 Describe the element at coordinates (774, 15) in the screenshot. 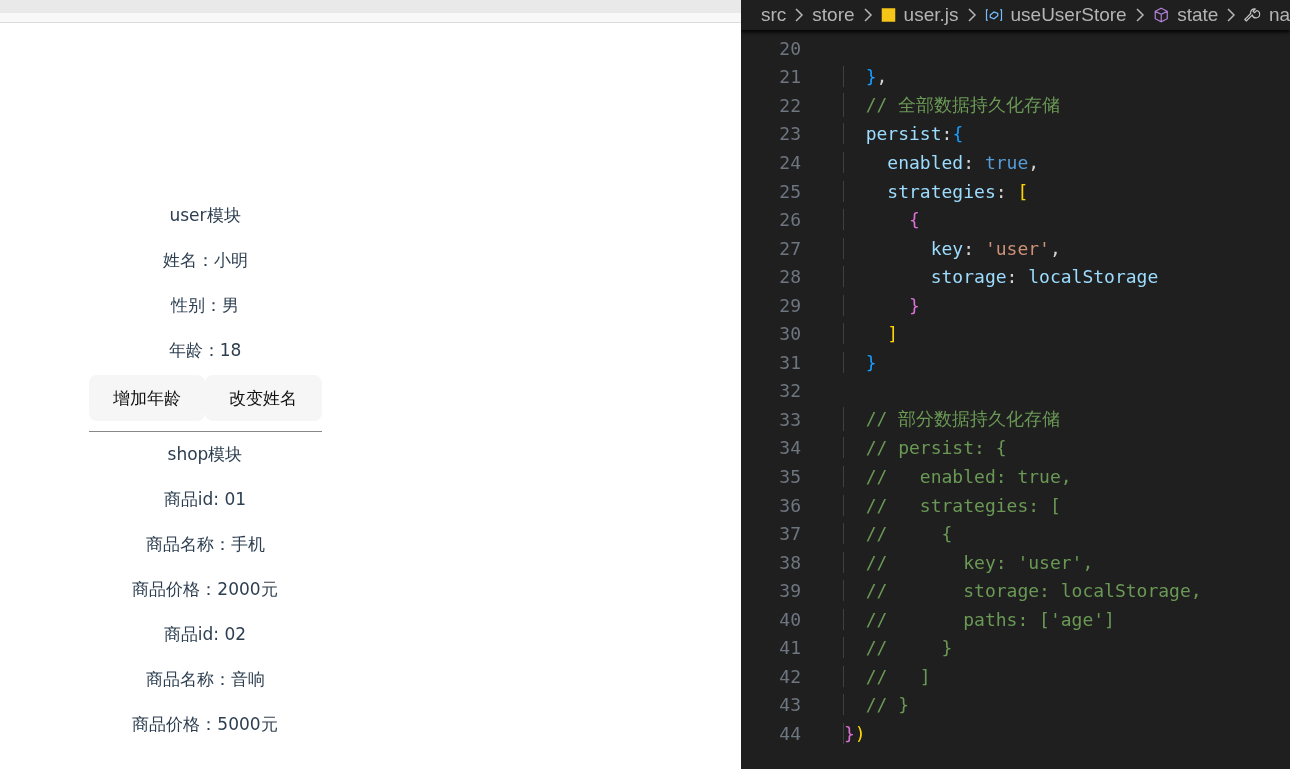

I see `breadcrumb-item: src` at that location.